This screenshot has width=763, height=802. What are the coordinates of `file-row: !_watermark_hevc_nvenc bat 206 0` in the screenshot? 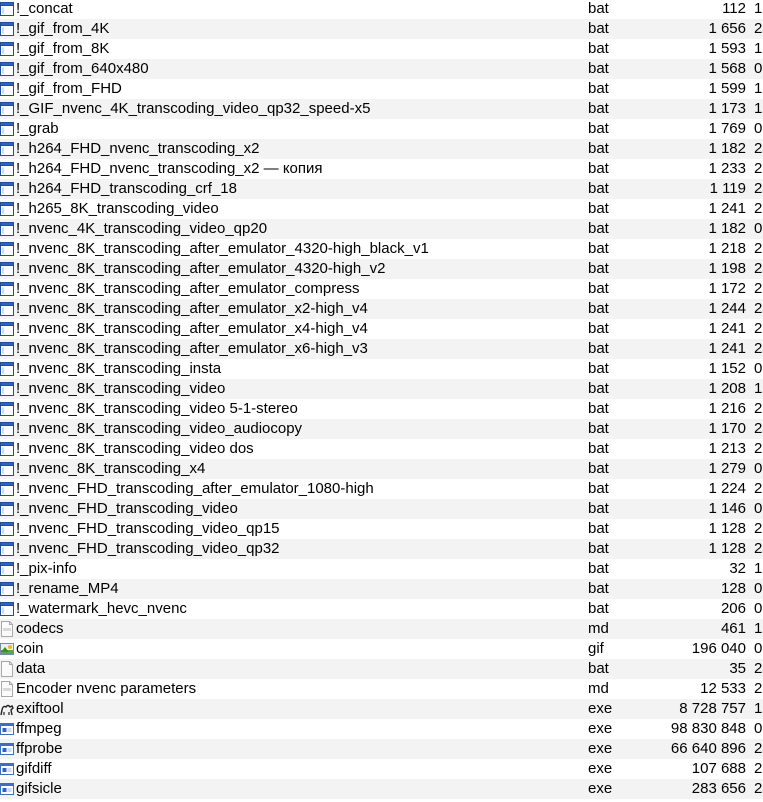 It's located at (381, 609).